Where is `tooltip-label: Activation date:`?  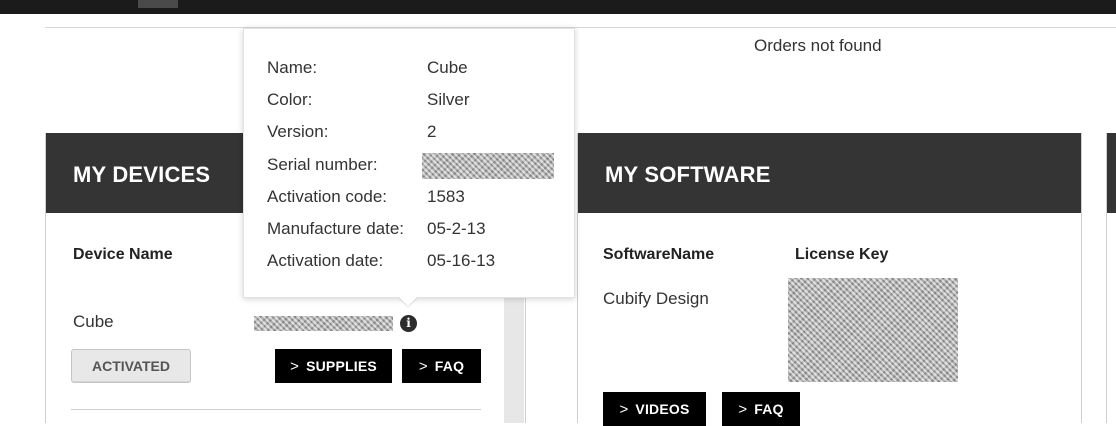
tooltip-label: Activation date: is located at coordinates (325, 260).